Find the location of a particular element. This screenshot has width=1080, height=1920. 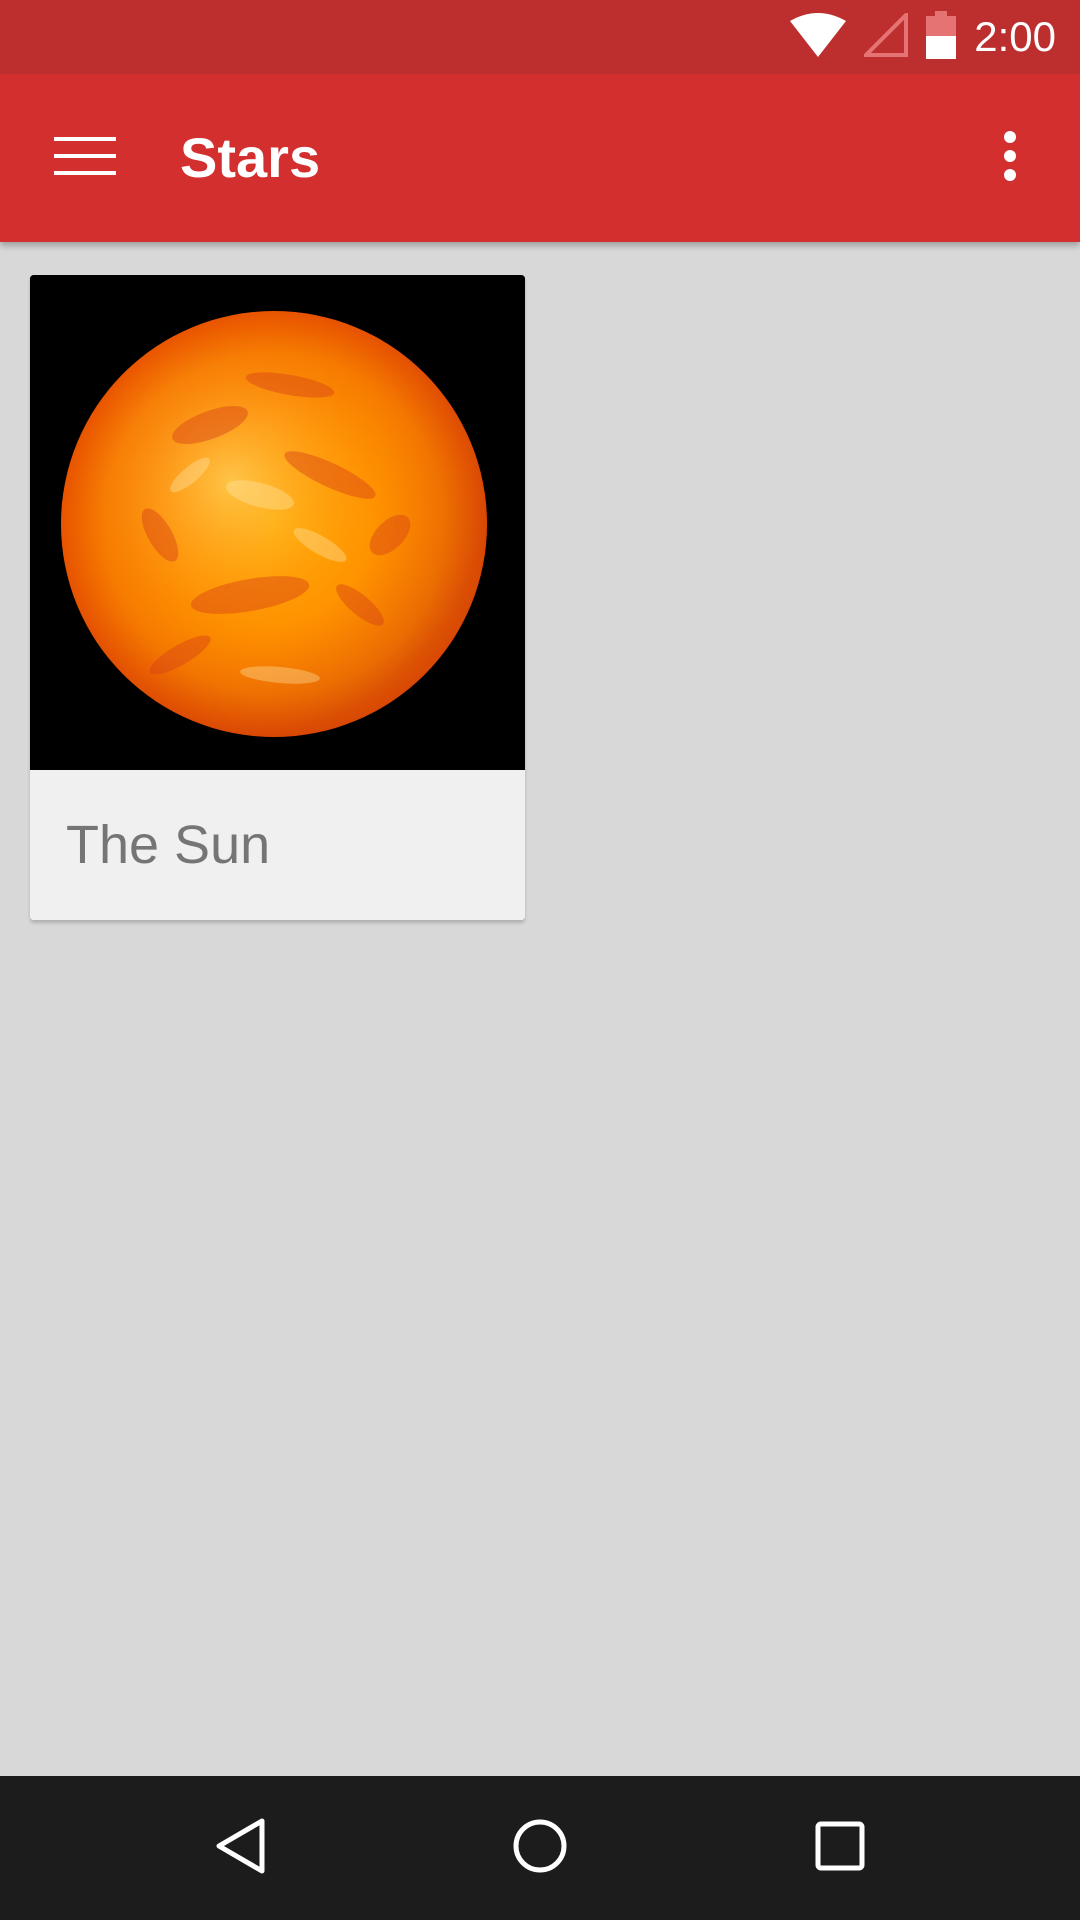

menu-icon is located at coordinates (85, 158).